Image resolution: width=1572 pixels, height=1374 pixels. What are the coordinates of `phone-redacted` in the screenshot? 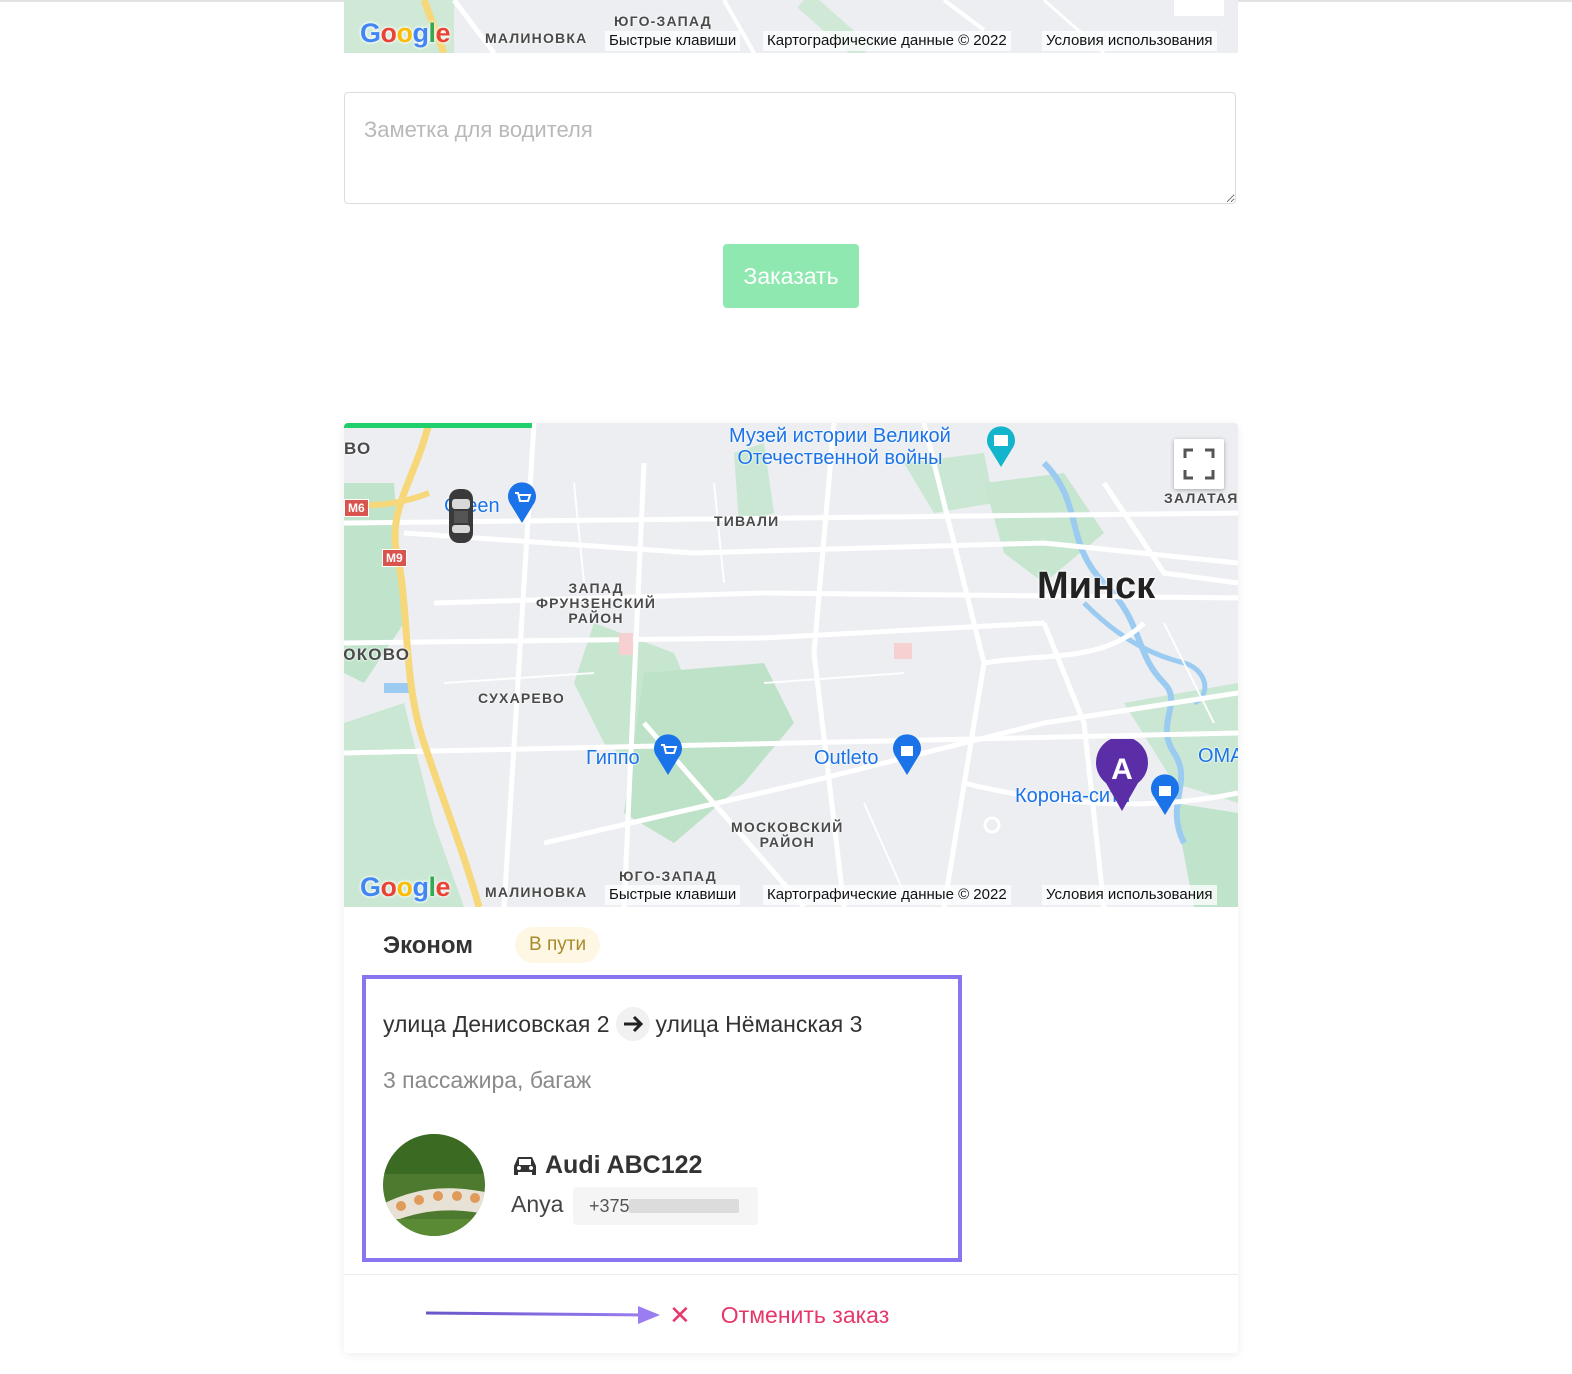 It's located at (684, 1206).